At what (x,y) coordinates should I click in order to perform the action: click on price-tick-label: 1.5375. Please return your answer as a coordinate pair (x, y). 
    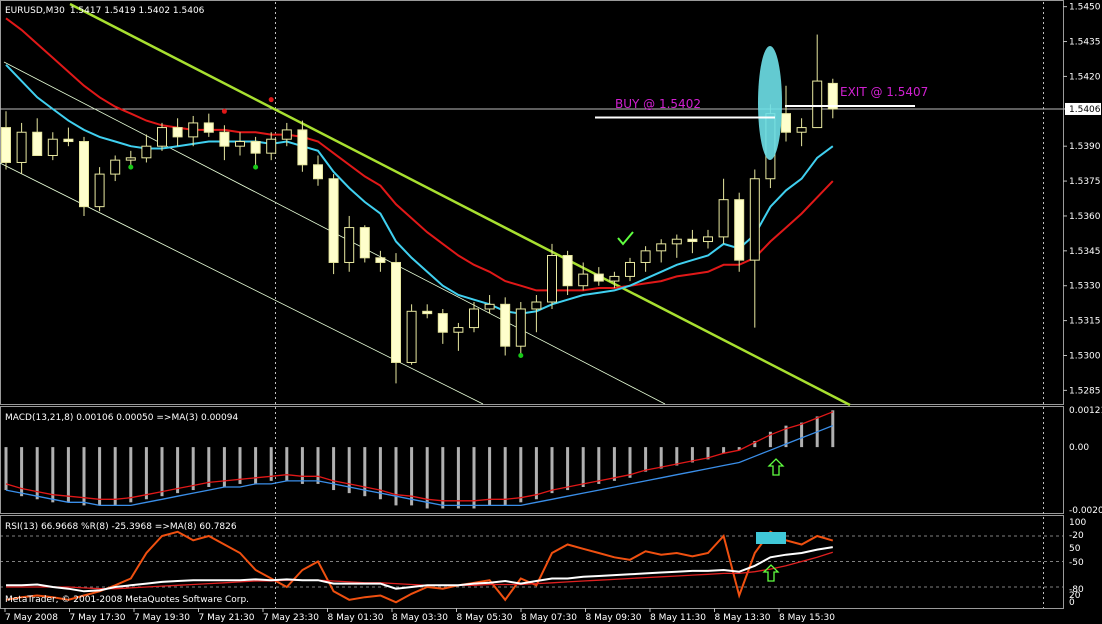
    Looking at the image, I should click on (1085, 182).